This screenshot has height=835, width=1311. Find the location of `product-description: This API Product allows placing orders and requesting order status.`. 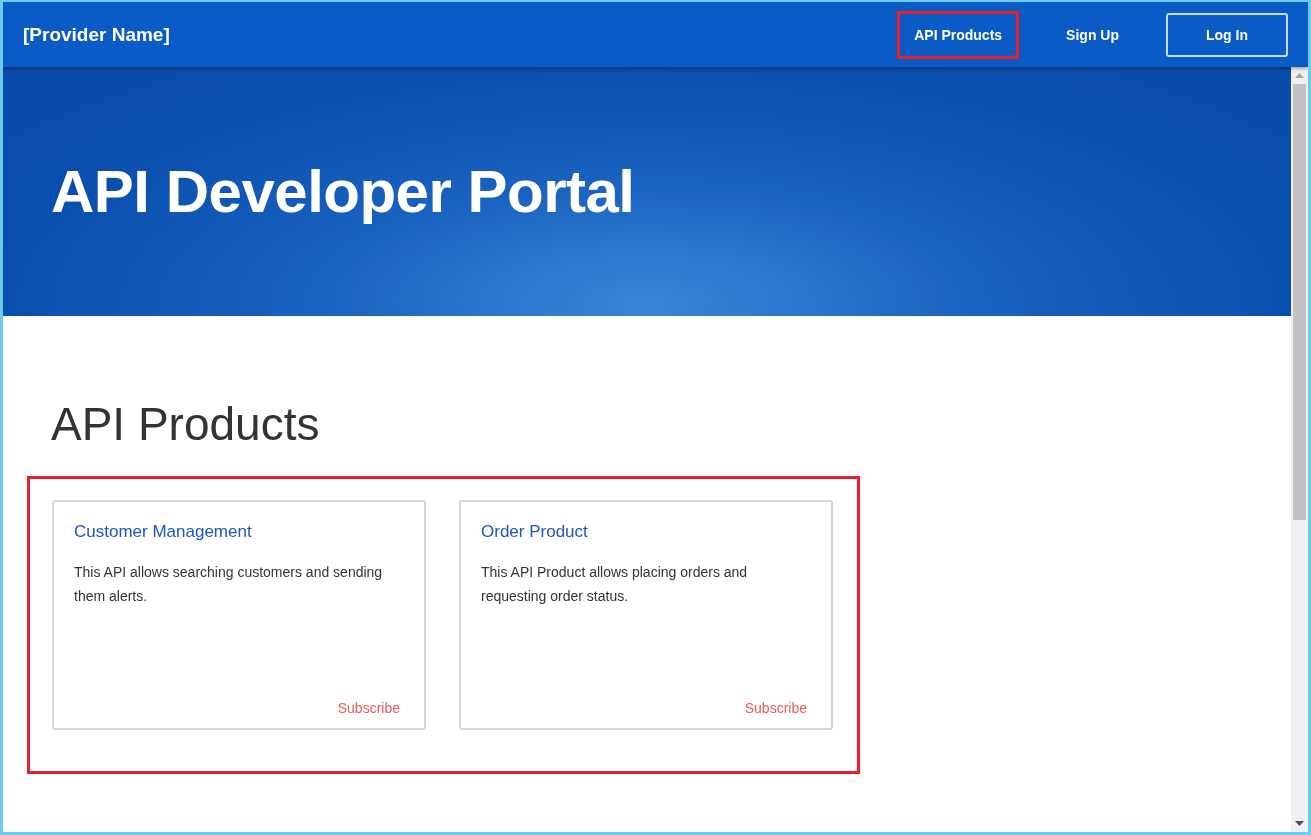

product-description: This API Product allows placing orders and requesting order status. is located at coordinates (615, 584).